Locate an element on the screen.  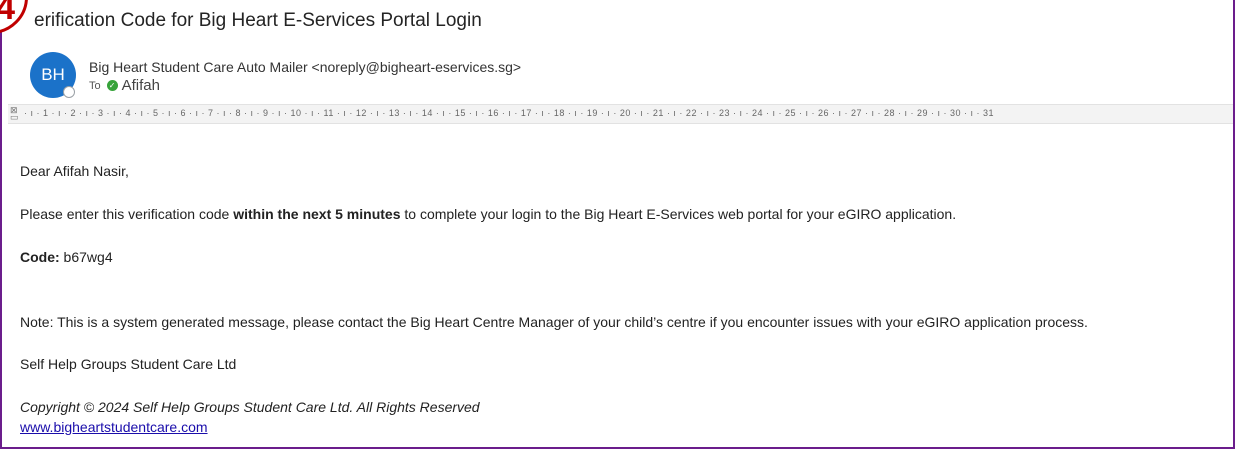
to-label: To is located at coordinates (95, 85).